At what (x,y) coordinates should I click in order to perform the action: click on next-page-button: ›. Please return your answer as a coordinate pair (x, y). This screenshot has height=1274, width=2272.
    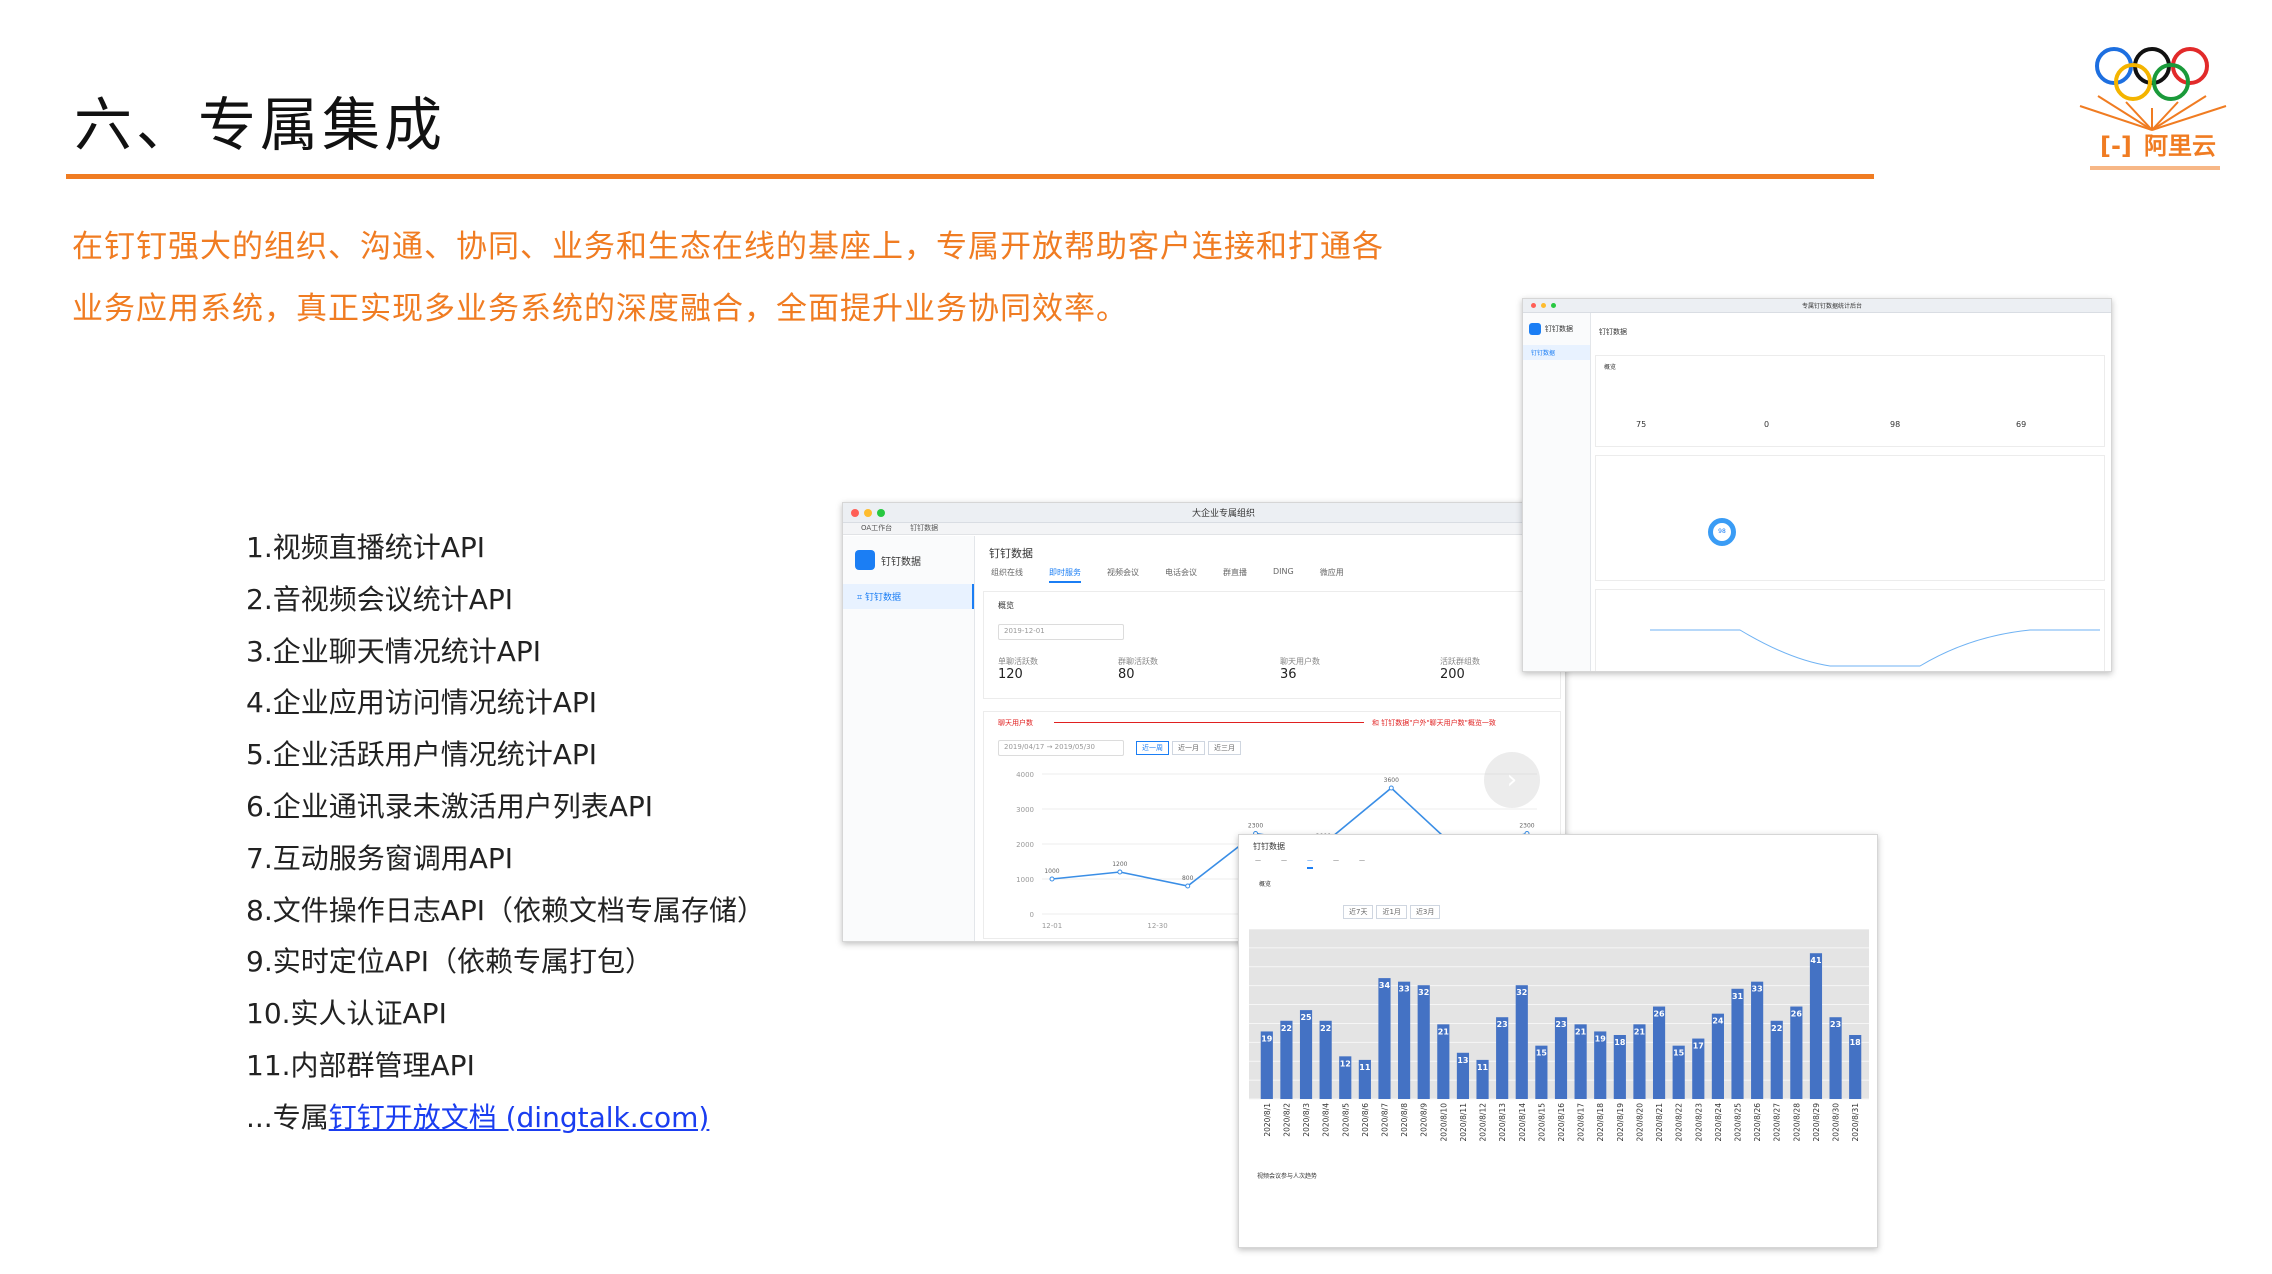
    Looking at the image, I should click on (1512, 780).